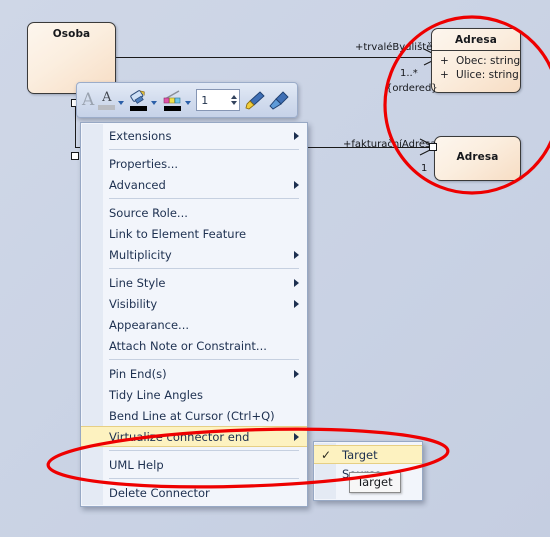 This screenshot has height=537, width=550. I want to click on line-color-dropdown-arrow-icon, so click(188, 103).